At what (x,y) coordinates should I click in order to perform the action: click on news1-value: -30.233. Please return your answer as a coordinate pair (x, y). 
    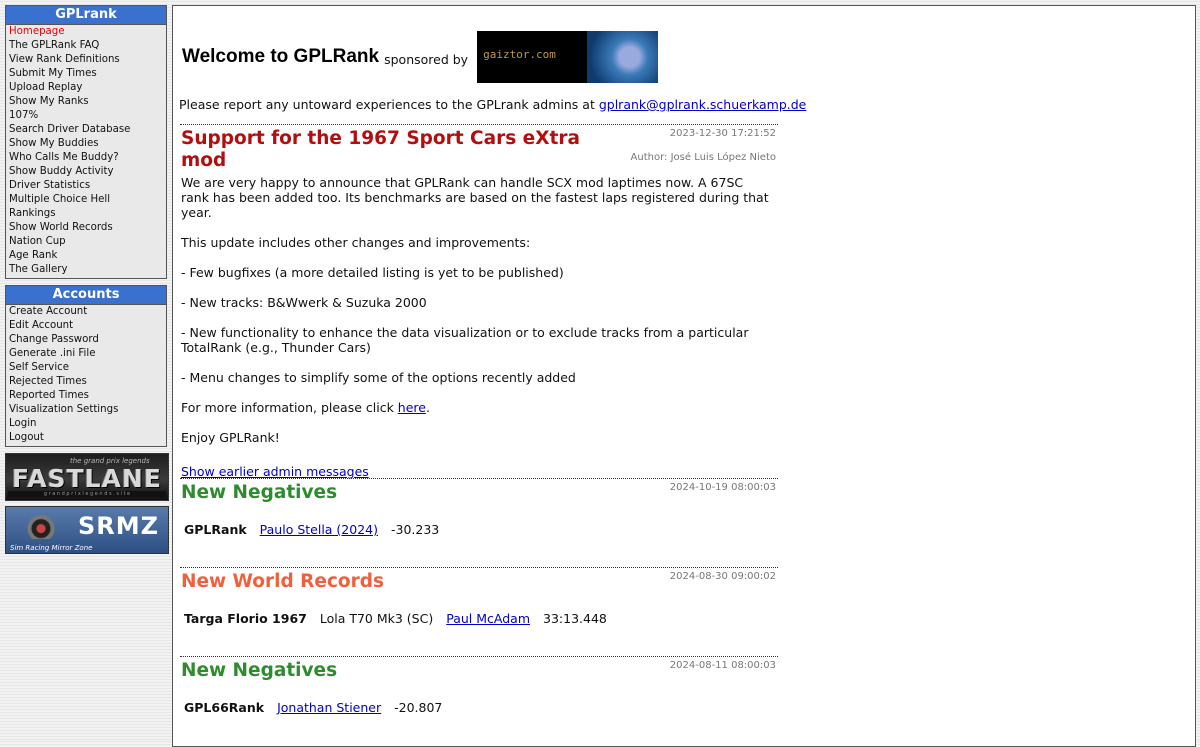
    Looking at the image, I should click on (415, 529).